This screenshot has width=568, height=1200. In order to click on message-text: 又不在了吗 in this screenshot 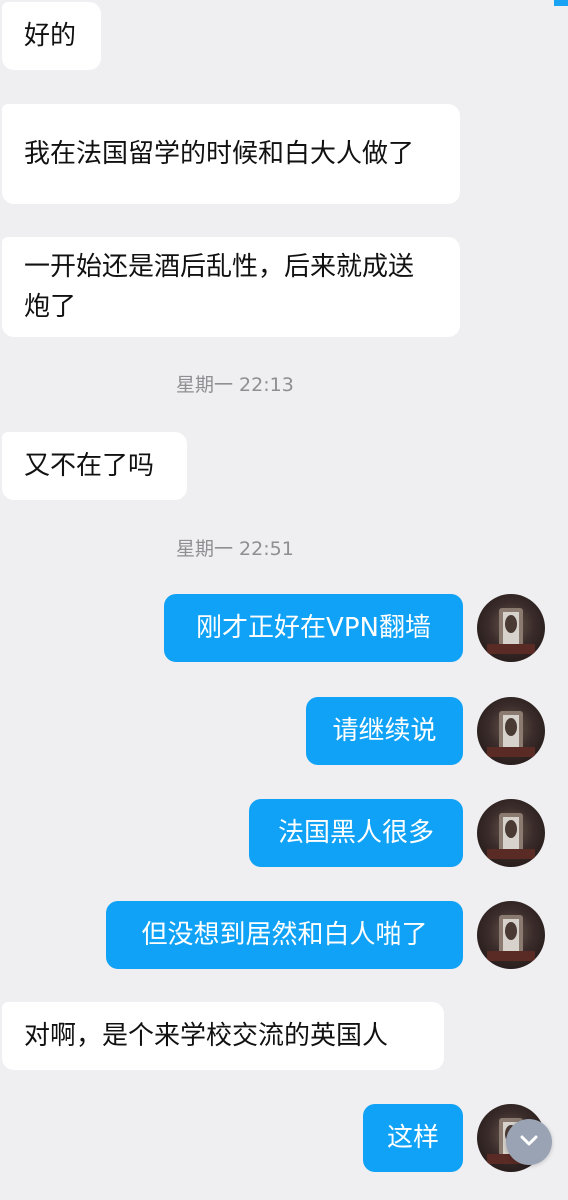, I will do `click(89, 466)`.